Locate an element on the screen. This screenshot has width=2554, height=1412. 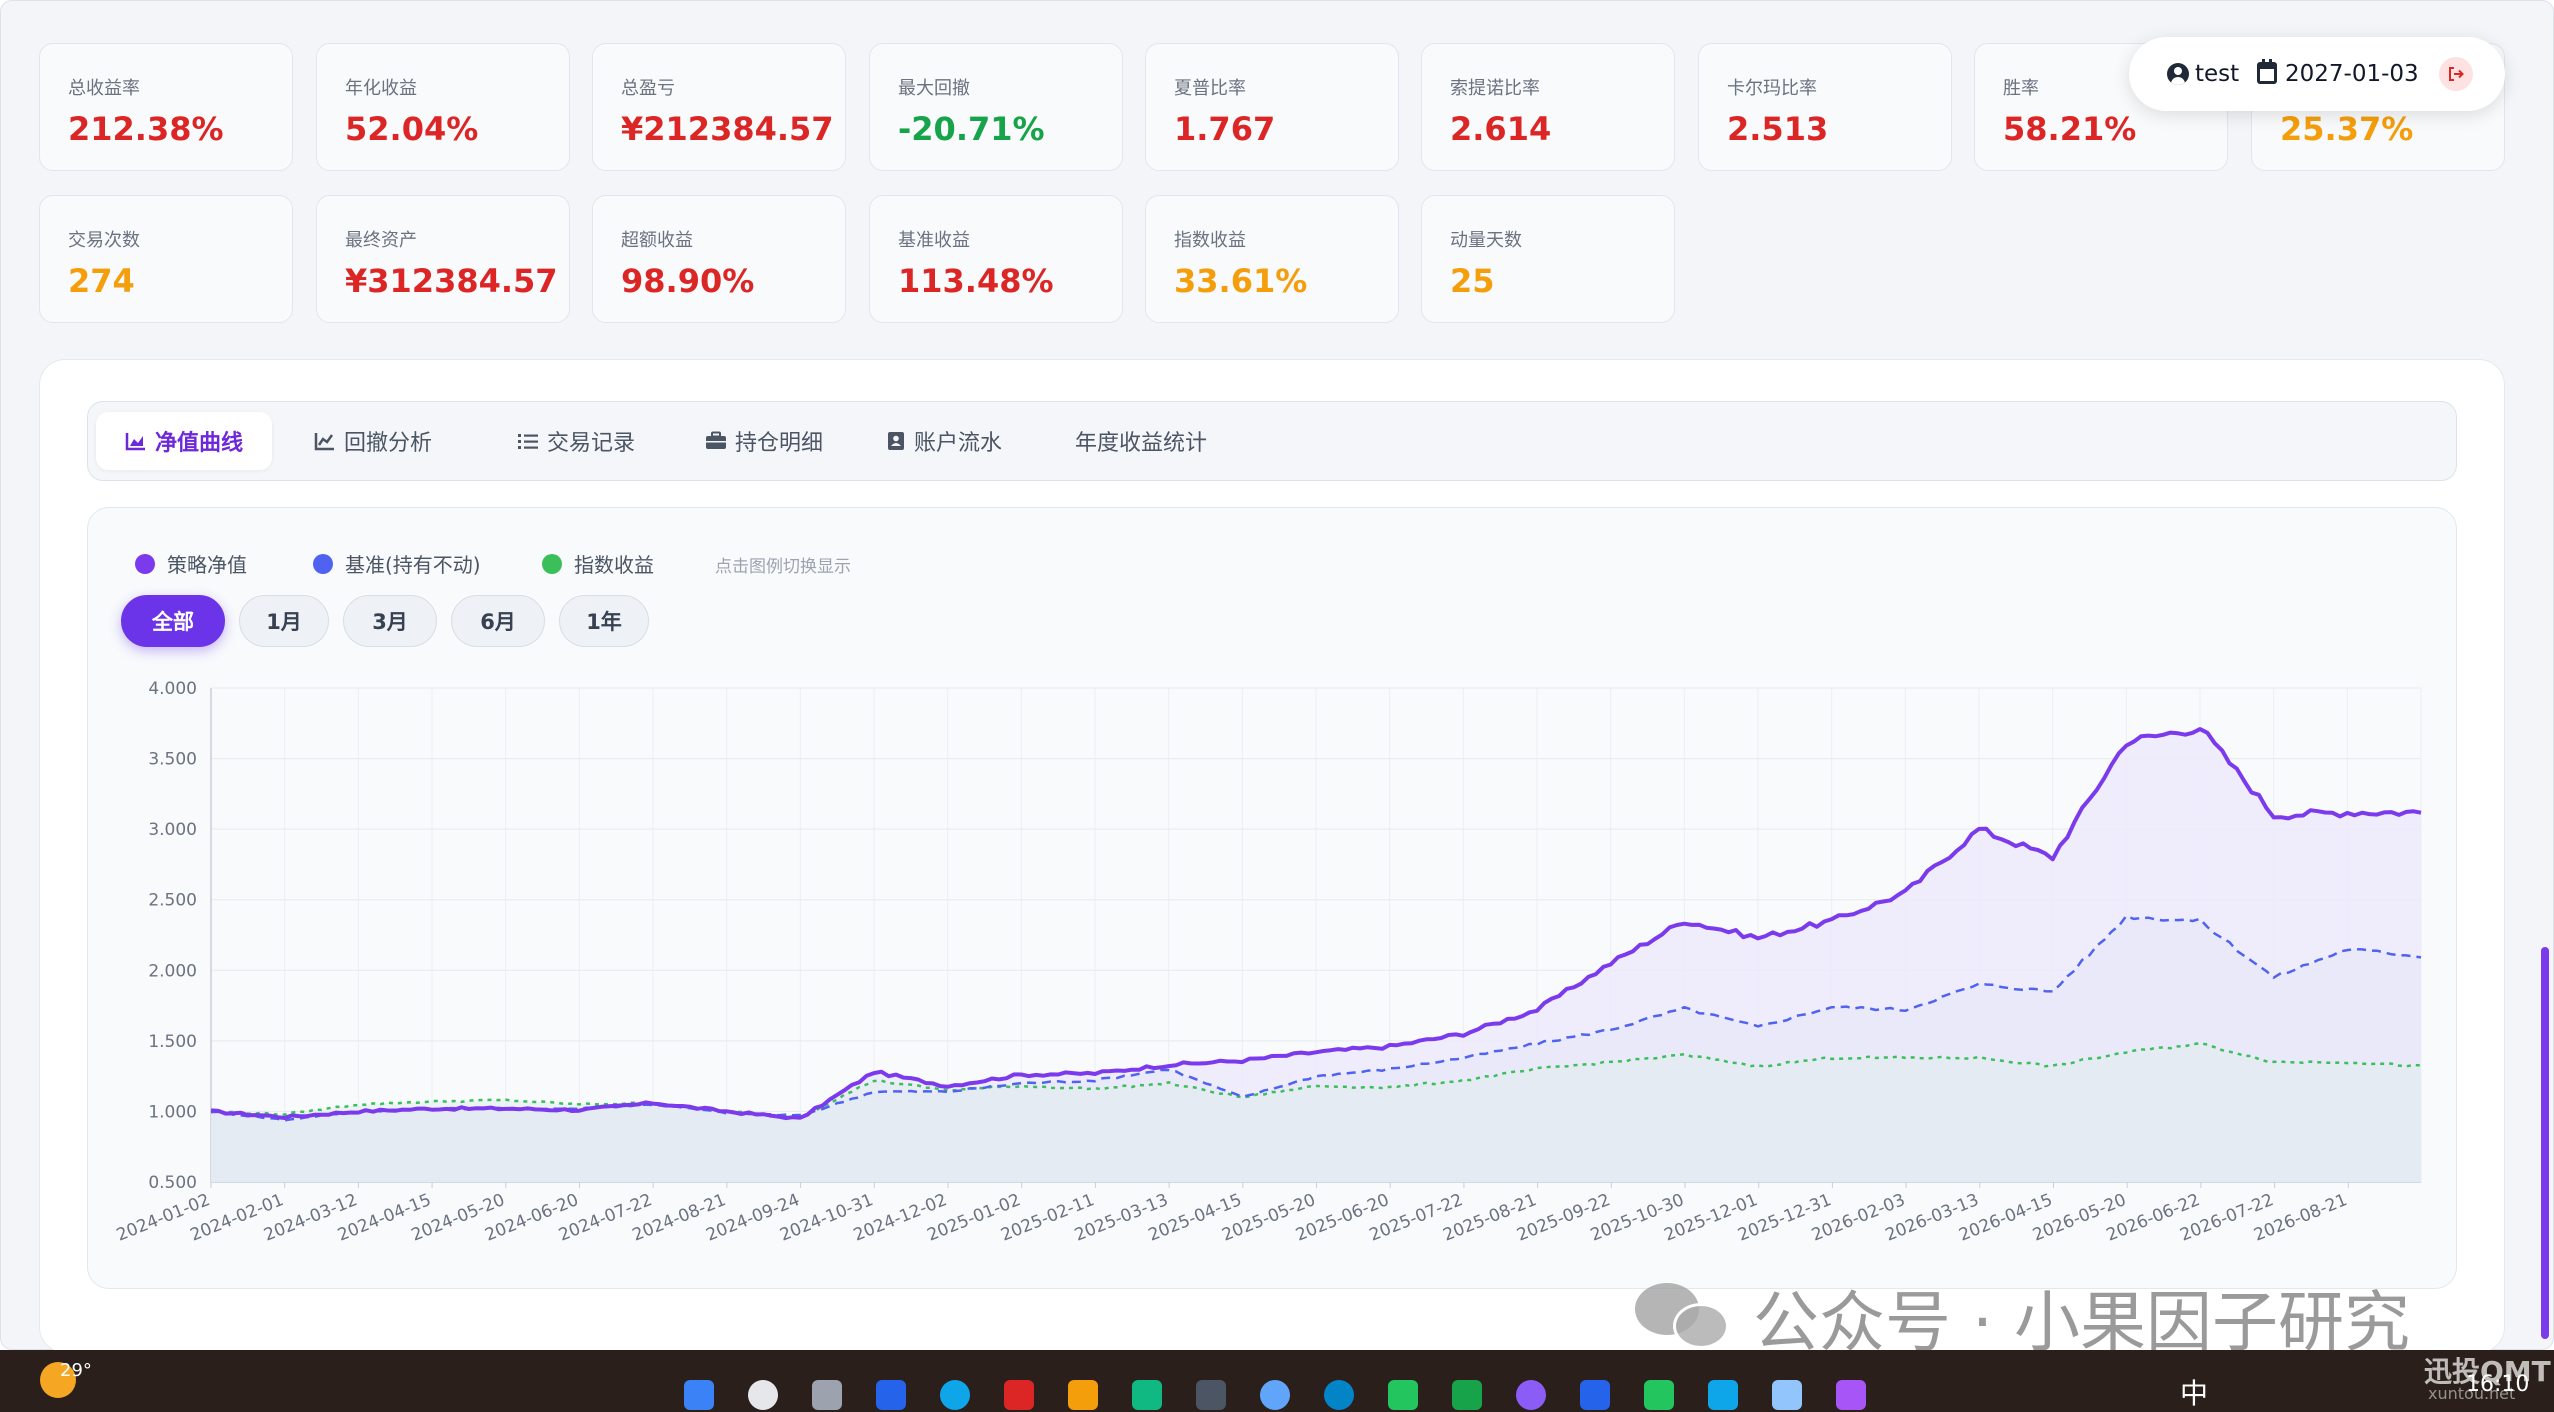
stat-label: 卡尔玛比率 is located at coordinates (1772, 88).